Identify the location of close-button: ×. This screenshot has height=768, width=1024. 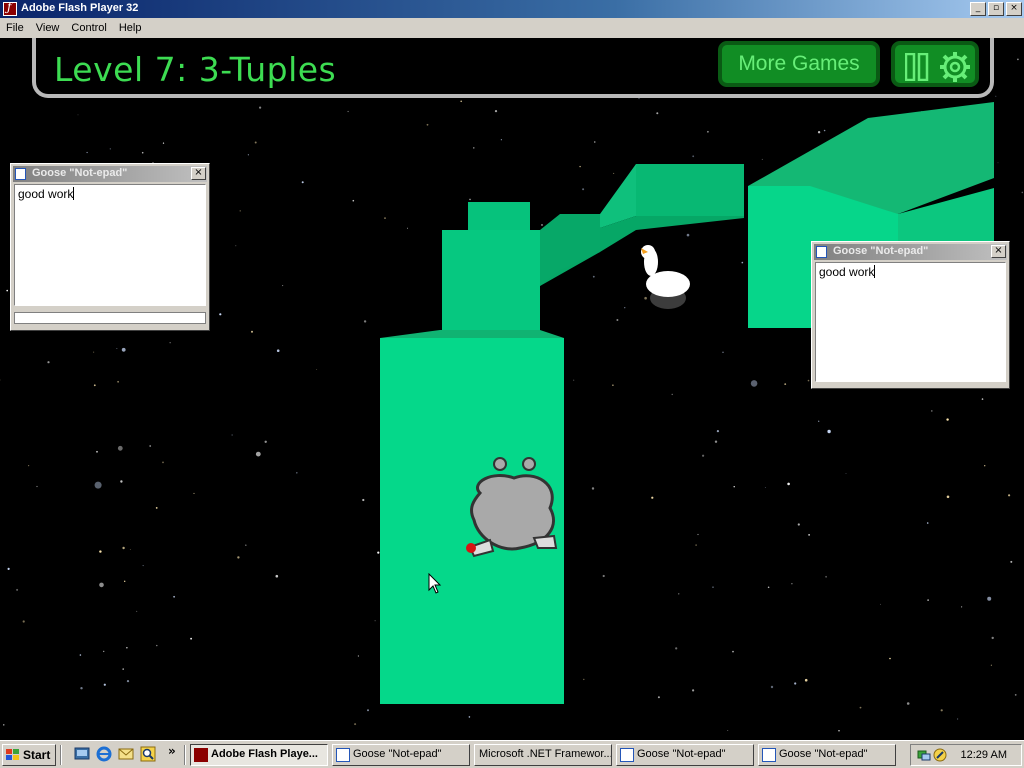
(1014, 9).